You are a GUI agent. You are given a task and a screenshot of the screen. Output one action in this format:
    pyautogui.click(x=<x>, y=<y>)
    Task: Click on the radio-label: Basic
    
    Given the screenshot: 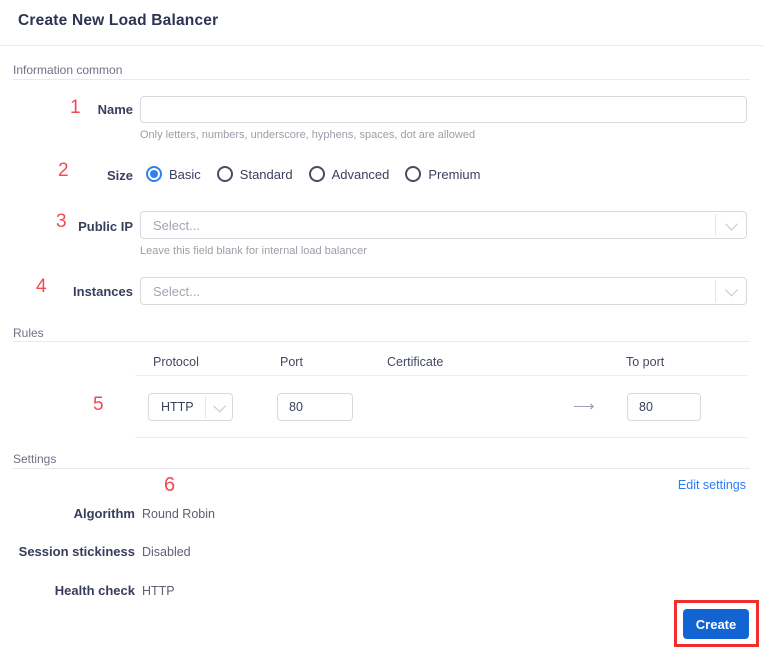 What is the action you would take?
    pyautogui.click(x=185, y=174)
    